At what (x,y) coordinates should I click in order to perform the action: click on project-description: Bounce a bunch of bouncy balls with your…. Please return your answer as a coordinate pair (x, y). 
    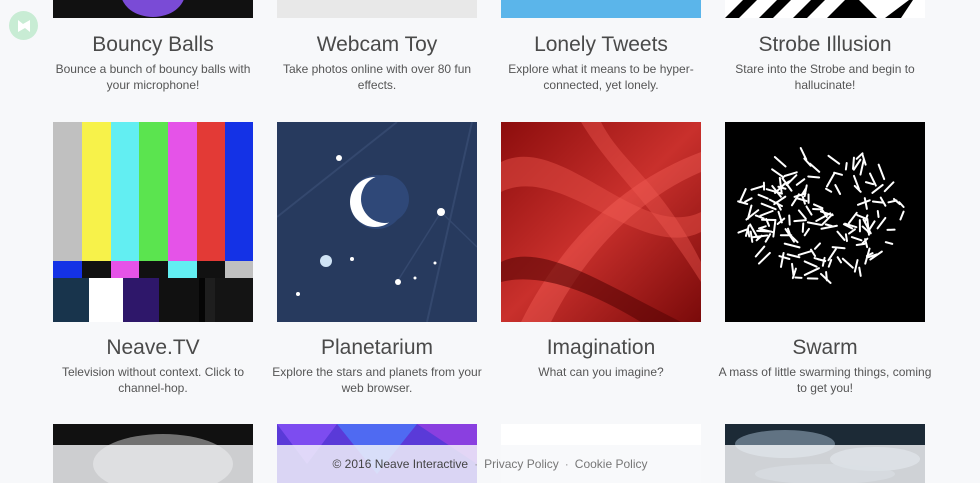
    Looking at the image, I should click on (153, 77).